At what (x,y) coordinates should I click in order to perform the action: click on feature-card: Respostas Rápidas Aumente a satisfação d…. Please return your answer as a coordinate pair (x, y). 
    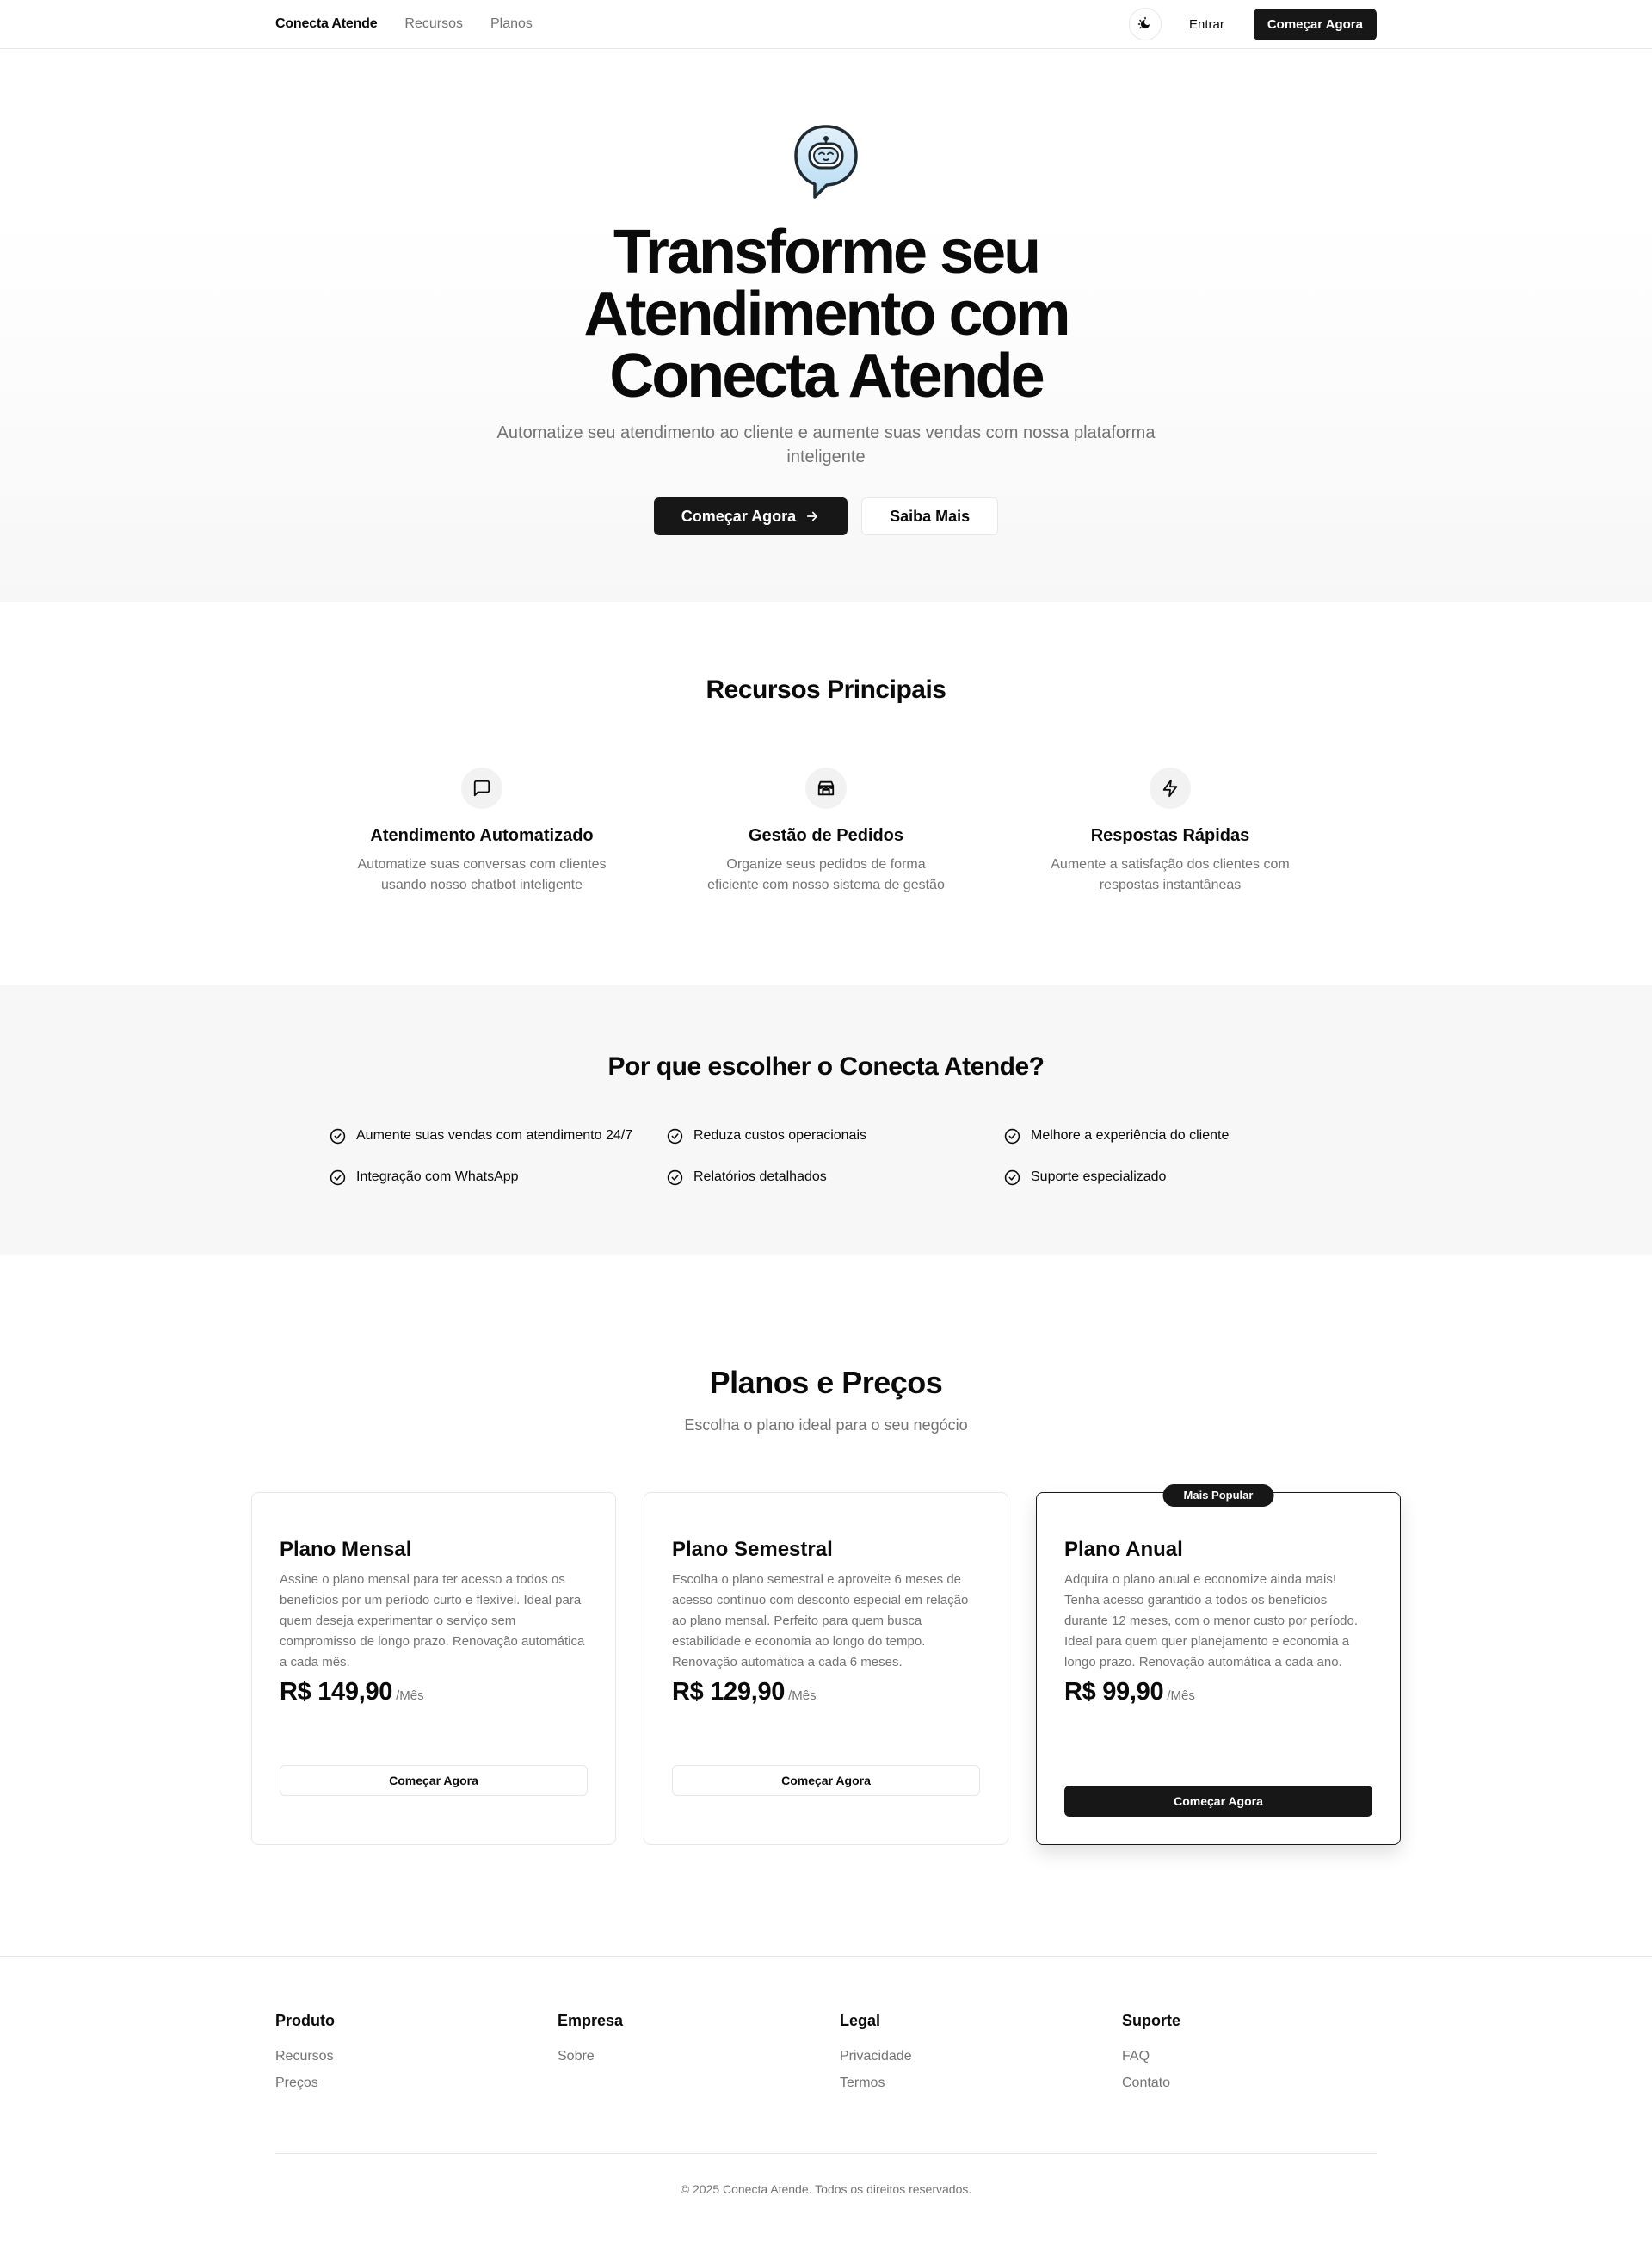
    Looking at the image, I should click on (1170, 832).